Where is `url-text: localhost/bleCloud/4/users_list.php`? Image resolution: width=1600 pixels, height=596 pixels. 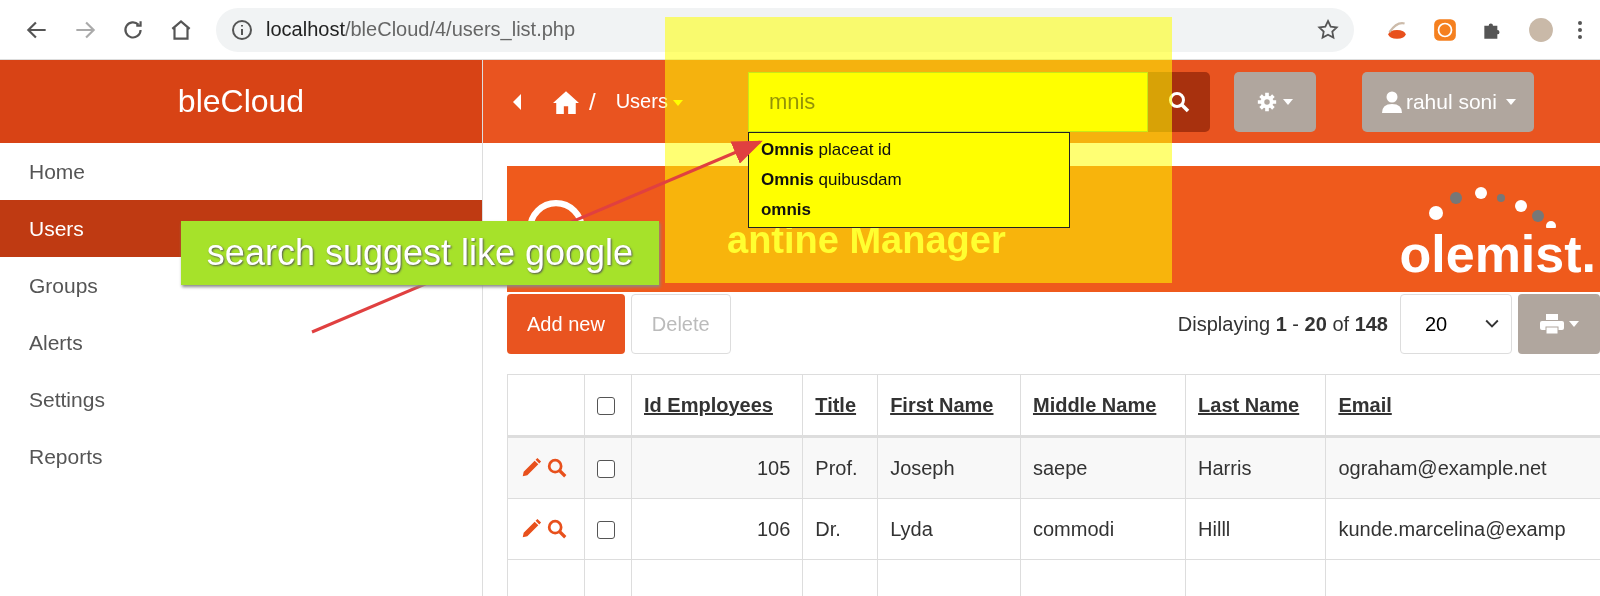 url-text: localhost/bleCloud/4/users_list.php is located at coordinates (421, 29).